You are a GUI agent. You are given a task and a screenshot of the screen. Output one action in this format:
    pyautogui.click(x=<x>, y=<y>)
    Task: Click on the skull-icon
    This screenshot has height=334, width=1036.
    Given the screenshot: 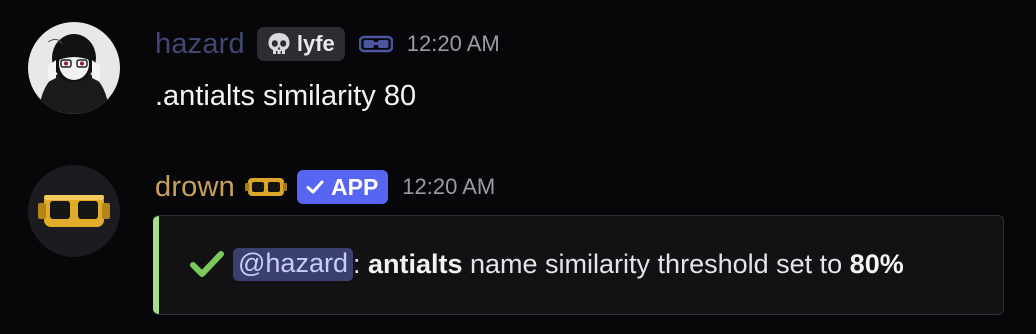 What is the action you would take?
    pyautogui.click(x=279, y=43)
    